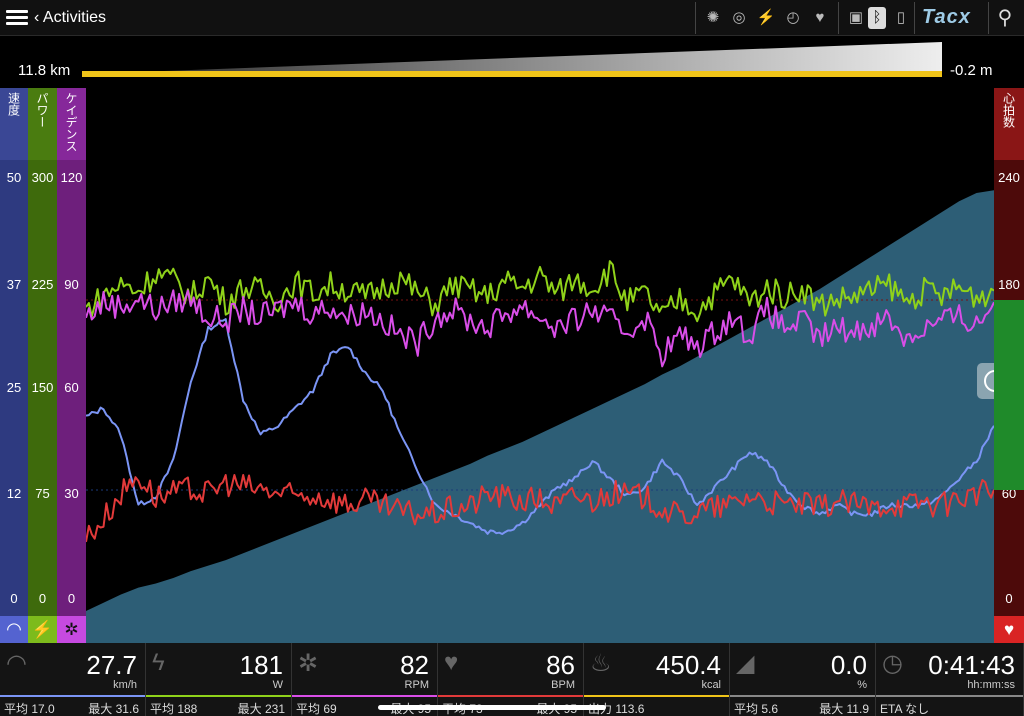  I want to click on record-icon: ◎, so click(739, 18).